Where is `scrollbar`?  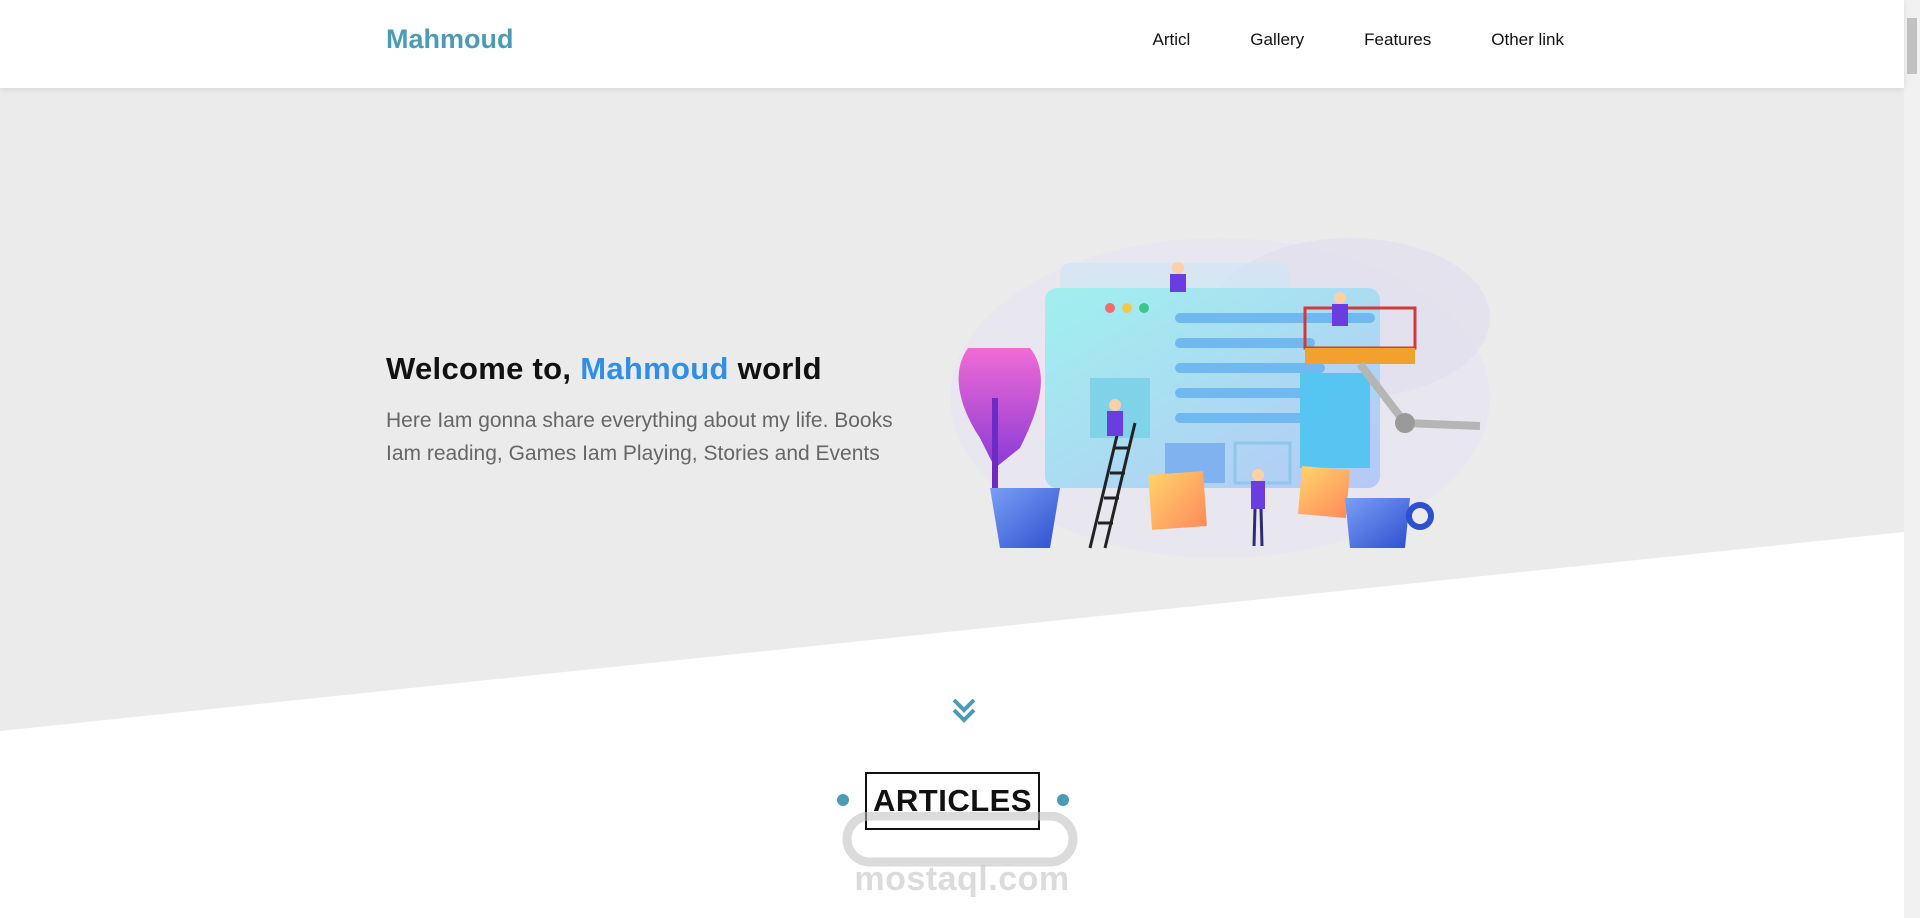
scrollbar is located at coordinates (1912, 459).